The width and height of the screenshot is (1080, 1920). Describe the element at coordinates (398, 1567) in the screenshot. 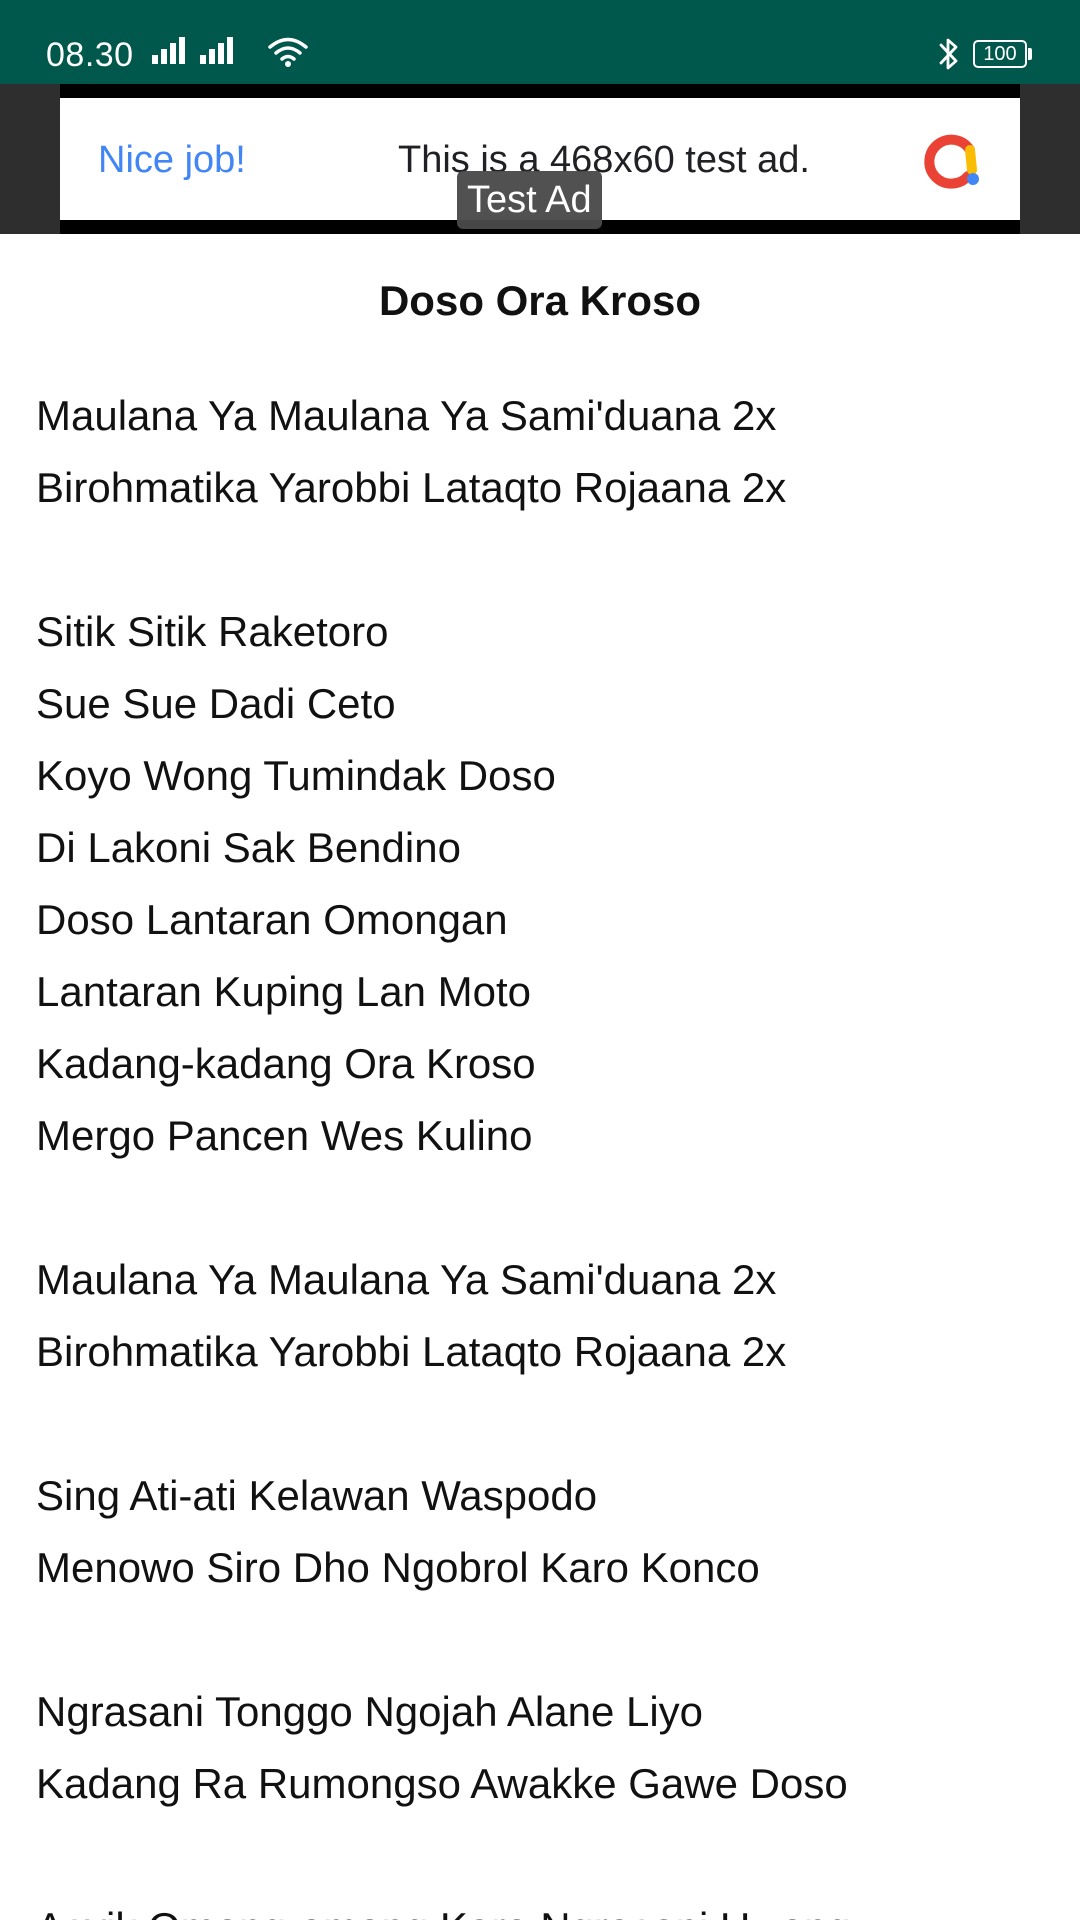

I see `lyric-line: Menowo Siro Dho Ngobrol Karo Konco` at that location.